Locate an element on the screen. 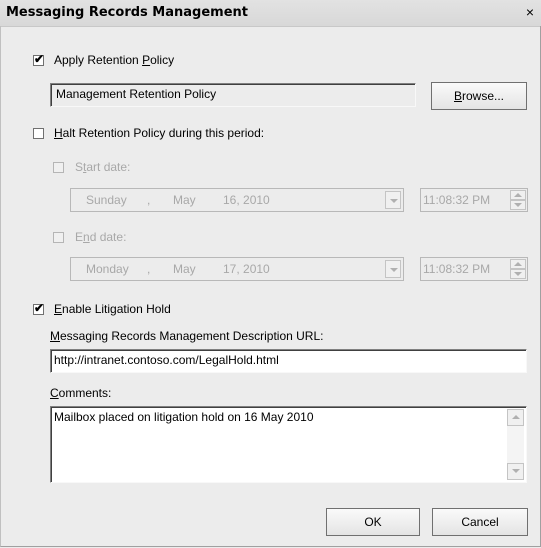 This screenshot has height=548, width=541. scroll-down-icon is located at coordinates (515, 471).